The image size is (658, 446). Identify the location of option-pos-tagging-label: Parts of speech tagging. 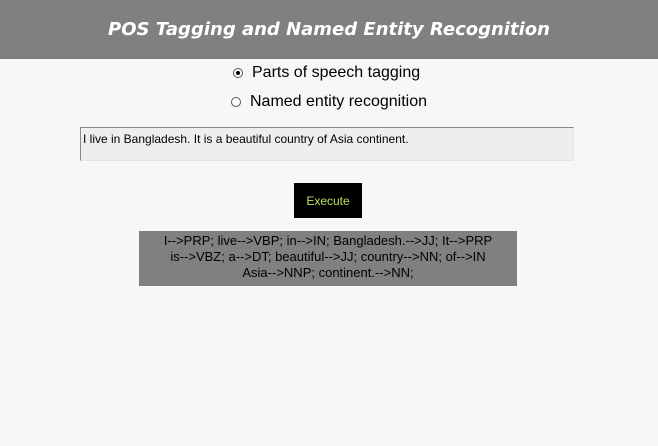
(336, 72).